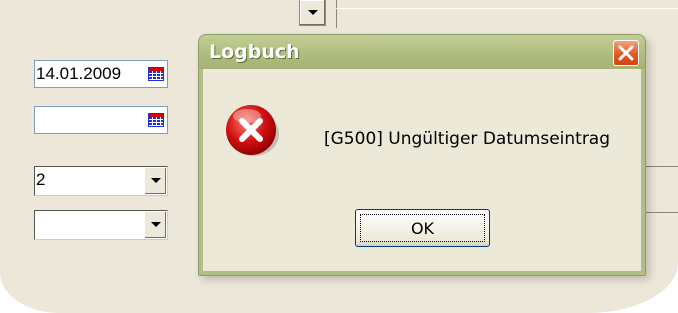 Image resolution: width=678 pixels, height=313 pixels. Describe the element at coordinates (101, 181) in the screenshot. I see `select-1: 2` at that location.